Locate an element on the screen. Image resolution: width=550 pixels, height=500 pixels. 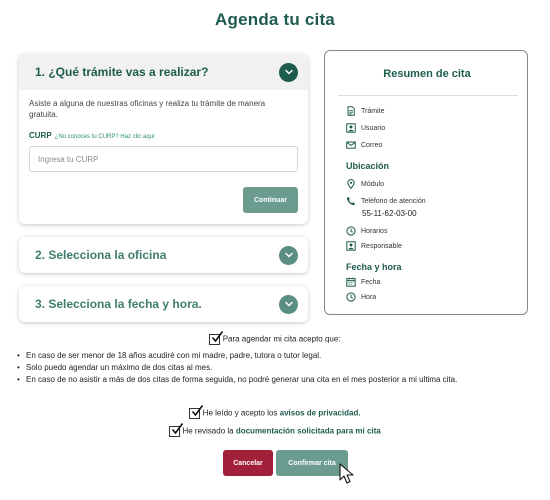
datetime-heading: Fecha y hora is located at coordinates (374, 267).